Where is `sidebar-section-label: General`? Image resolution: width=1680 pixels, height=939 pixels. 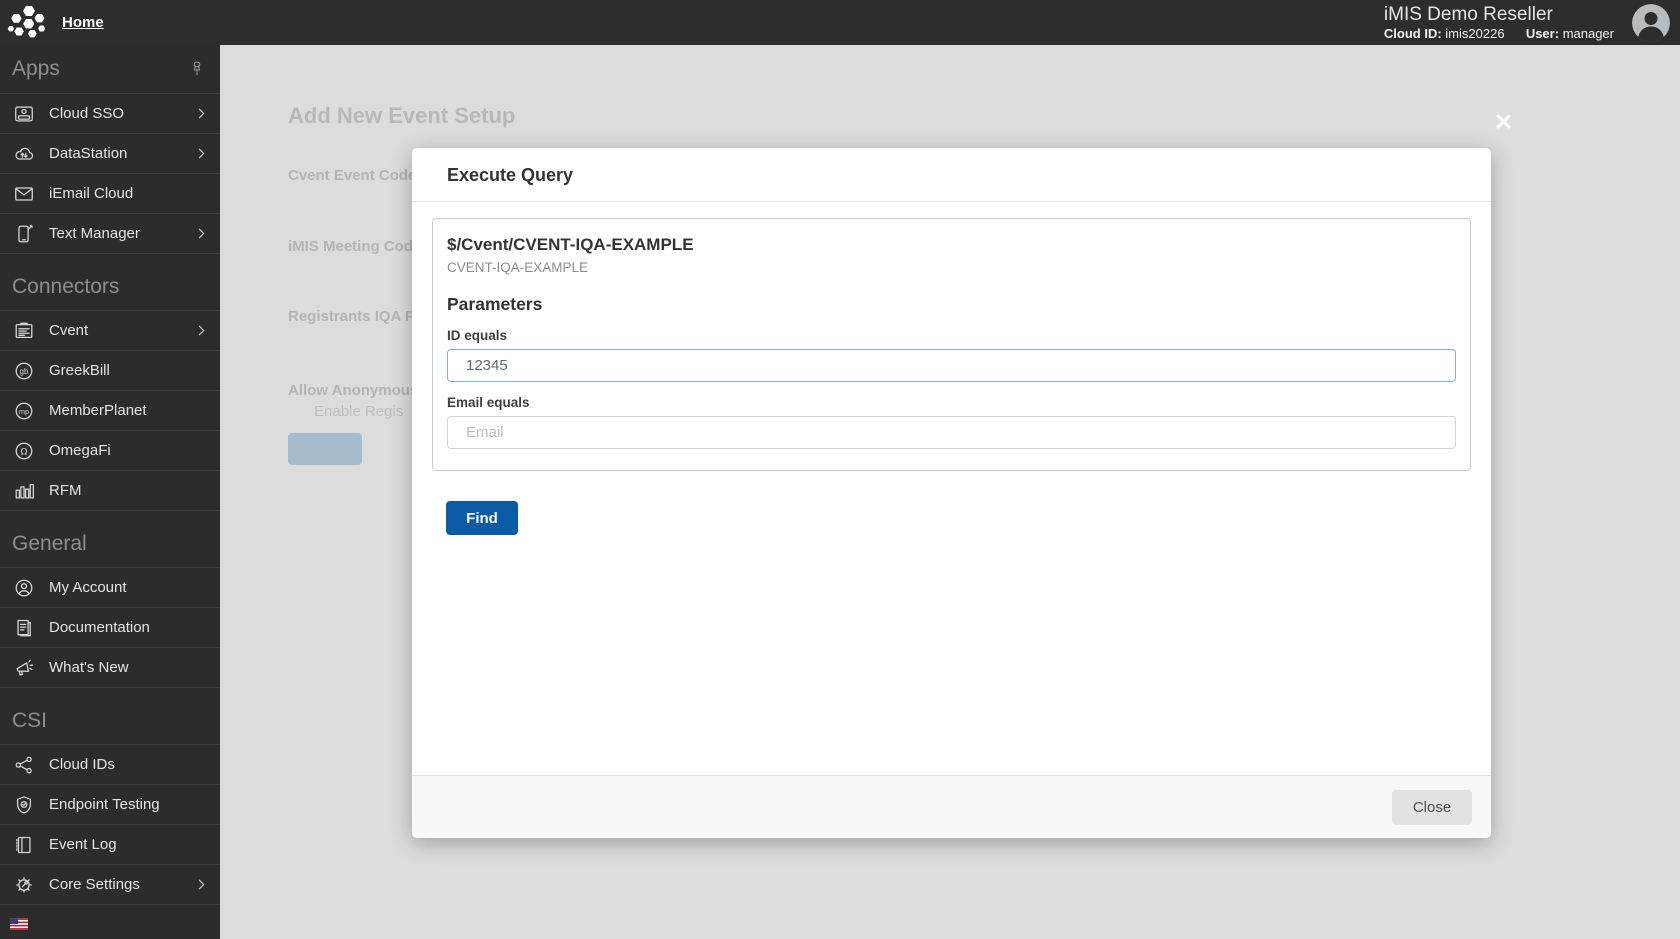 sidebar-section-label: General is located at coordinates (49, 543).